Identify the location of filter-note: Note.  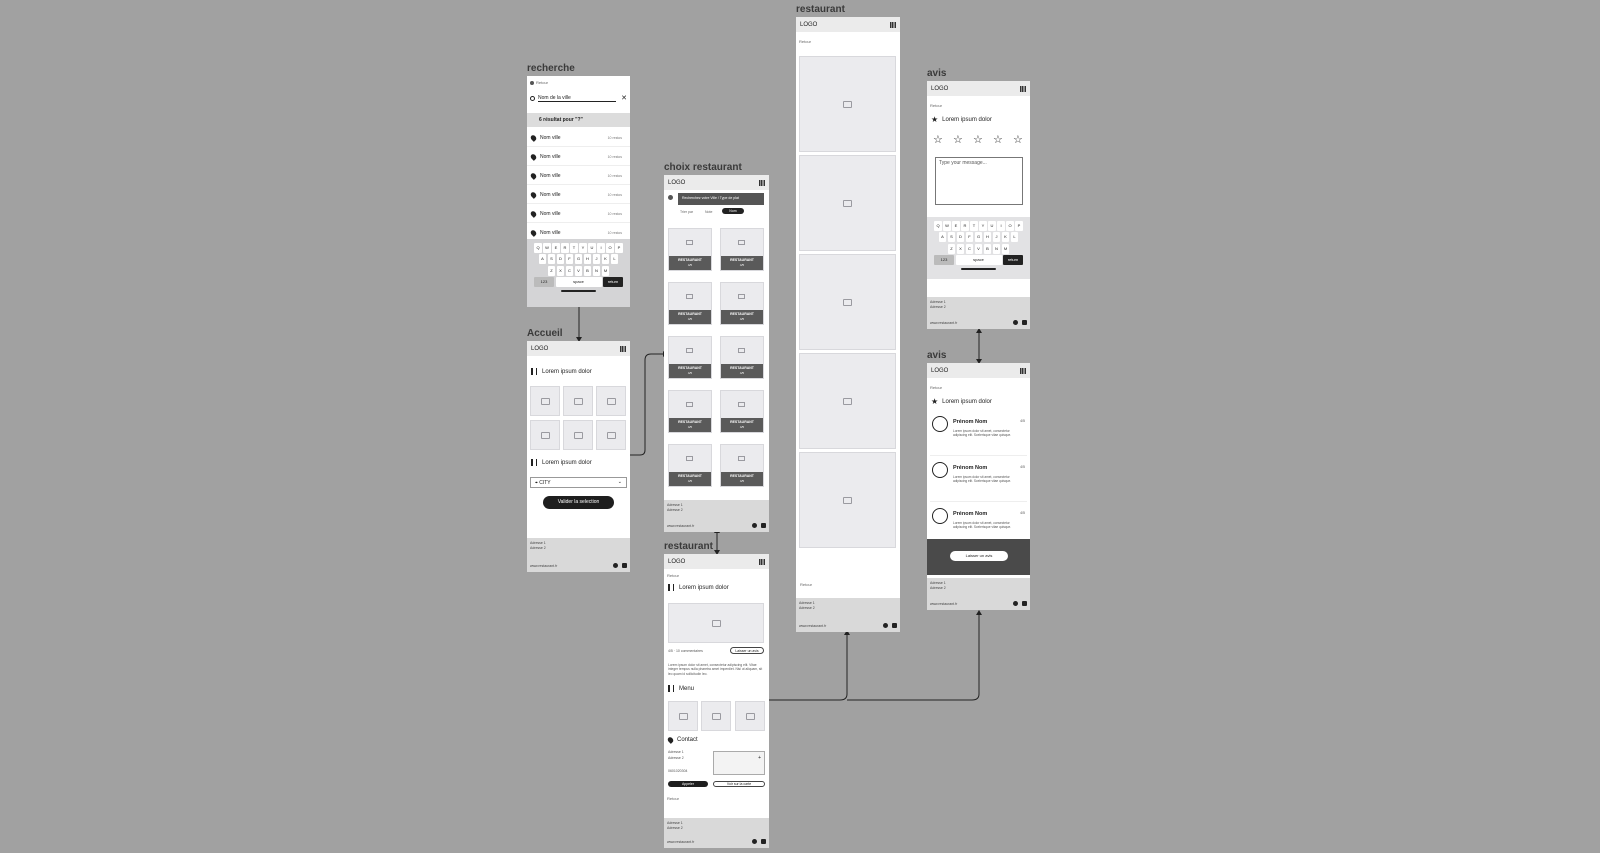
(708, 212).